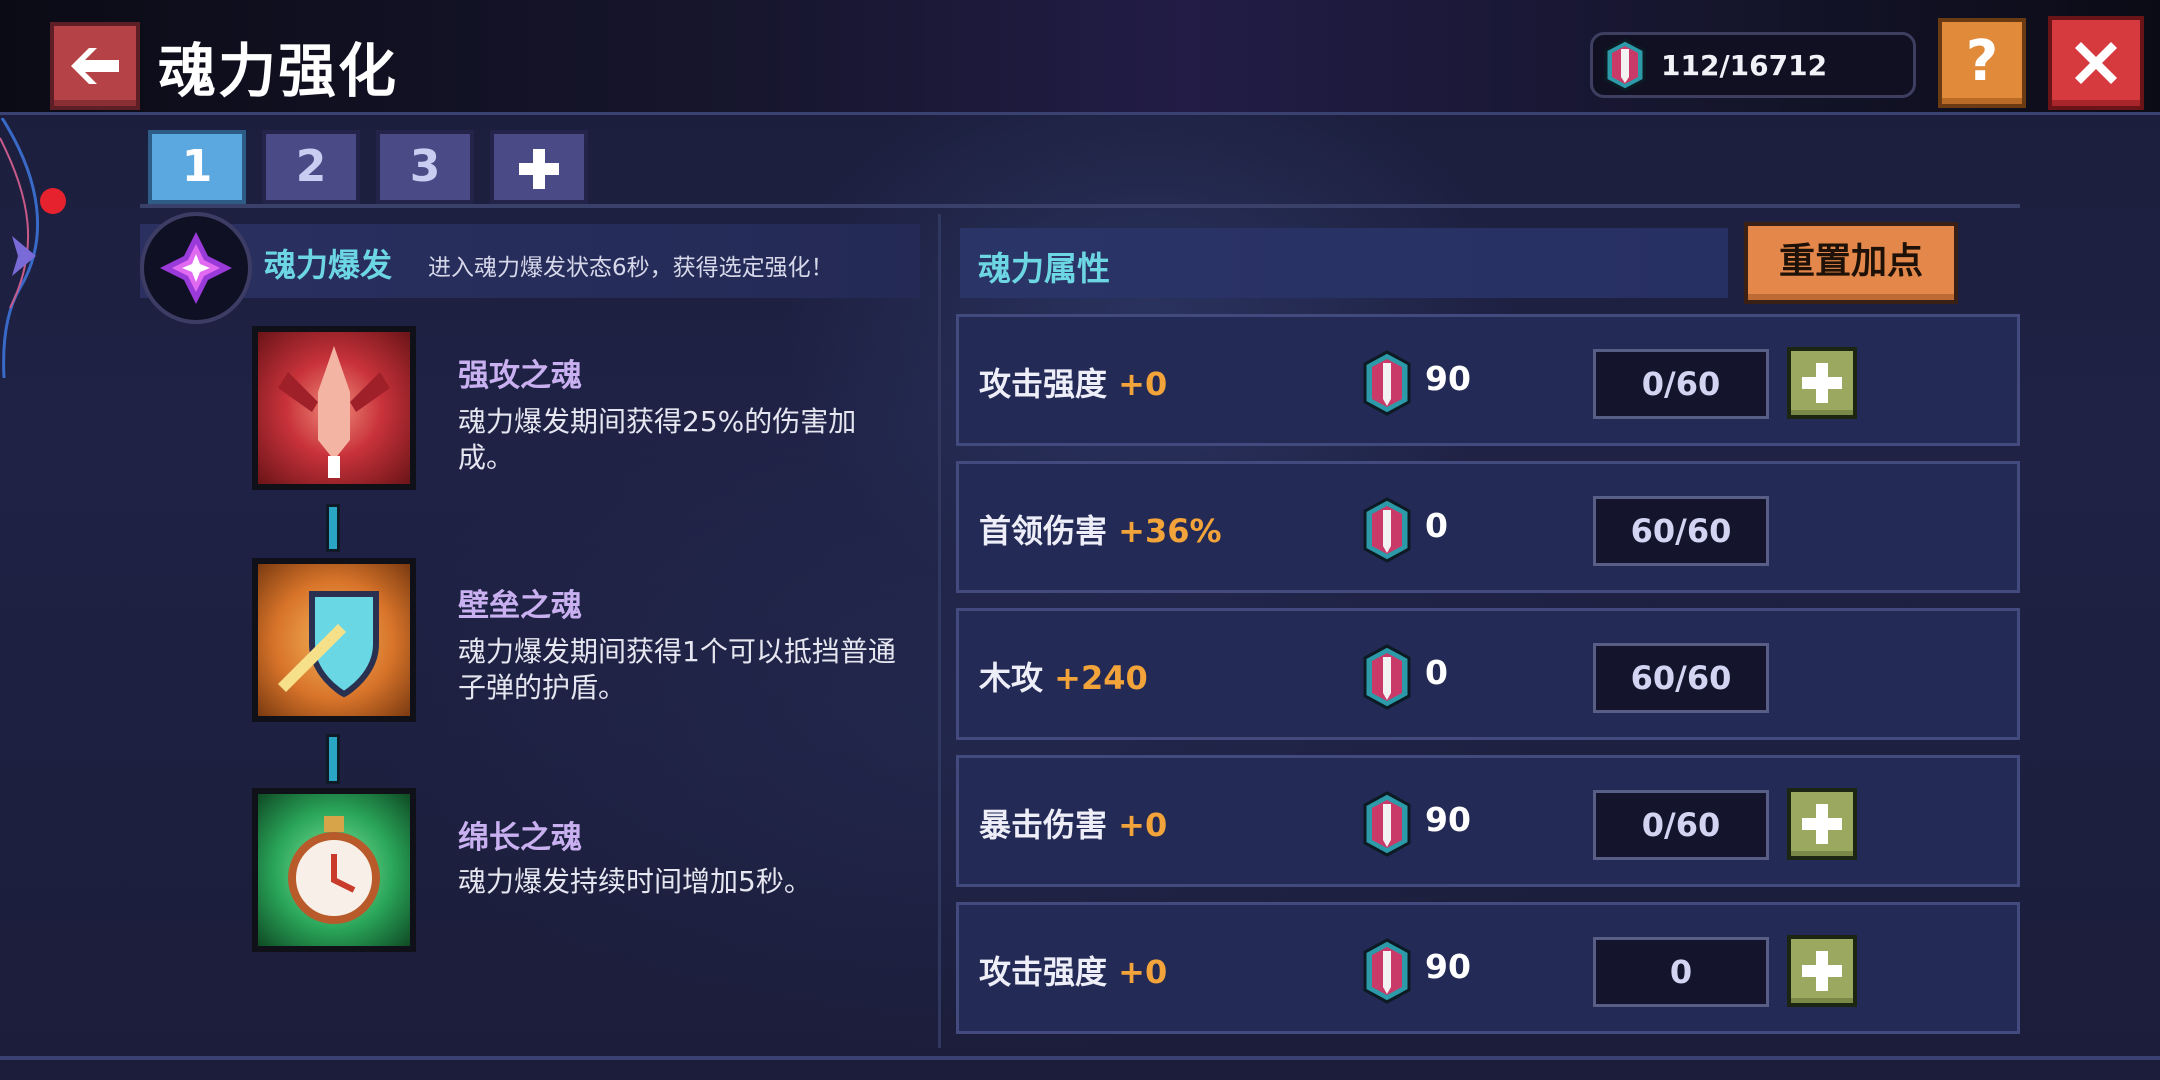  What do you see at coordinates (1101, 678) in the screenshot?
I see `attribute-bonus: +240` at bounding box center [1101, 678].